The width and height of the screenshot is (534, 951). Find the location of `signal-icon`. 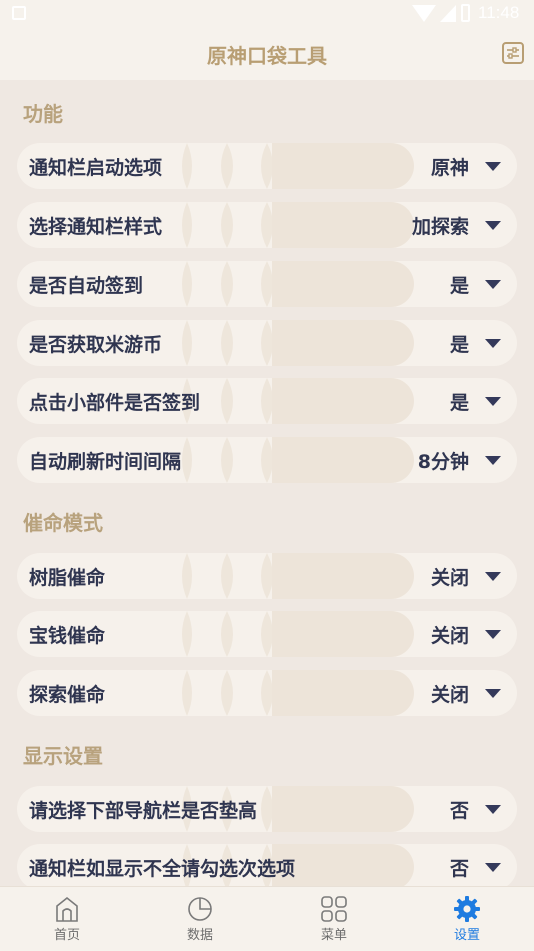

signal-icon is located at coordinates (448, 13).